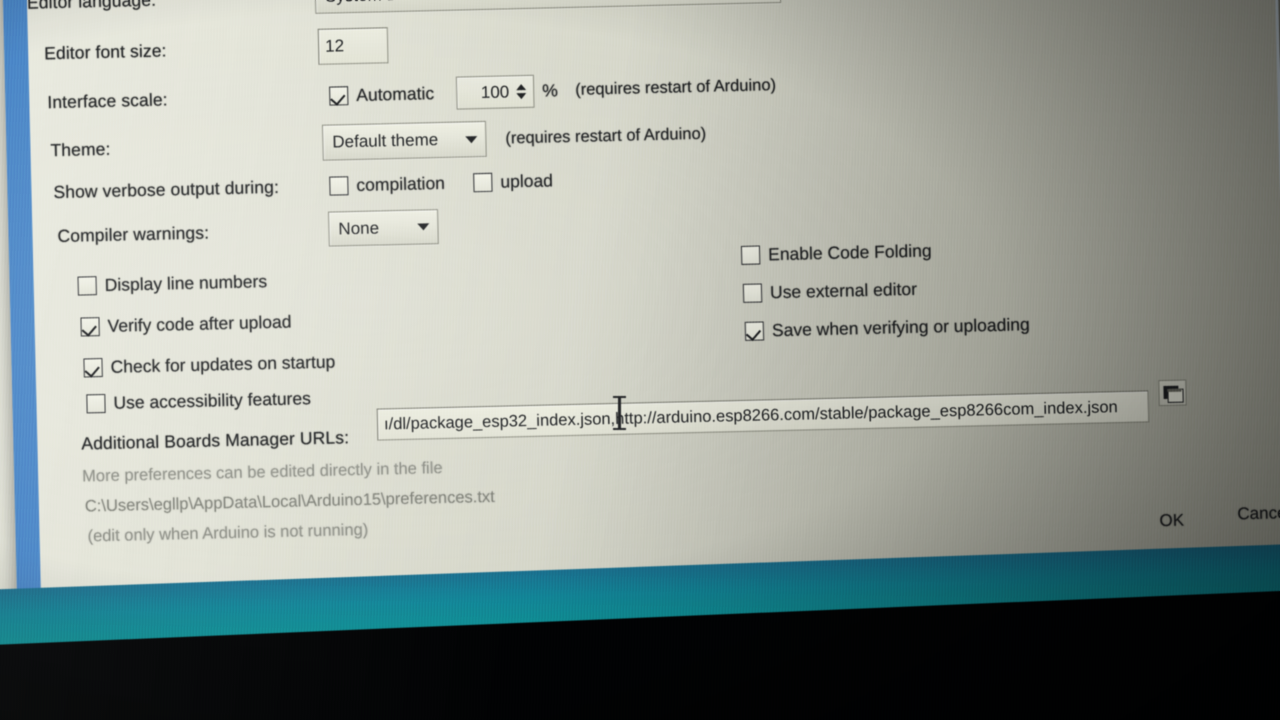 The image size is (1280, 720). What do you see at coordinates (395, 94) in the screenshot?
I see `interface-scale-automatic-label: Automatic` at bounding box center [395, 94].